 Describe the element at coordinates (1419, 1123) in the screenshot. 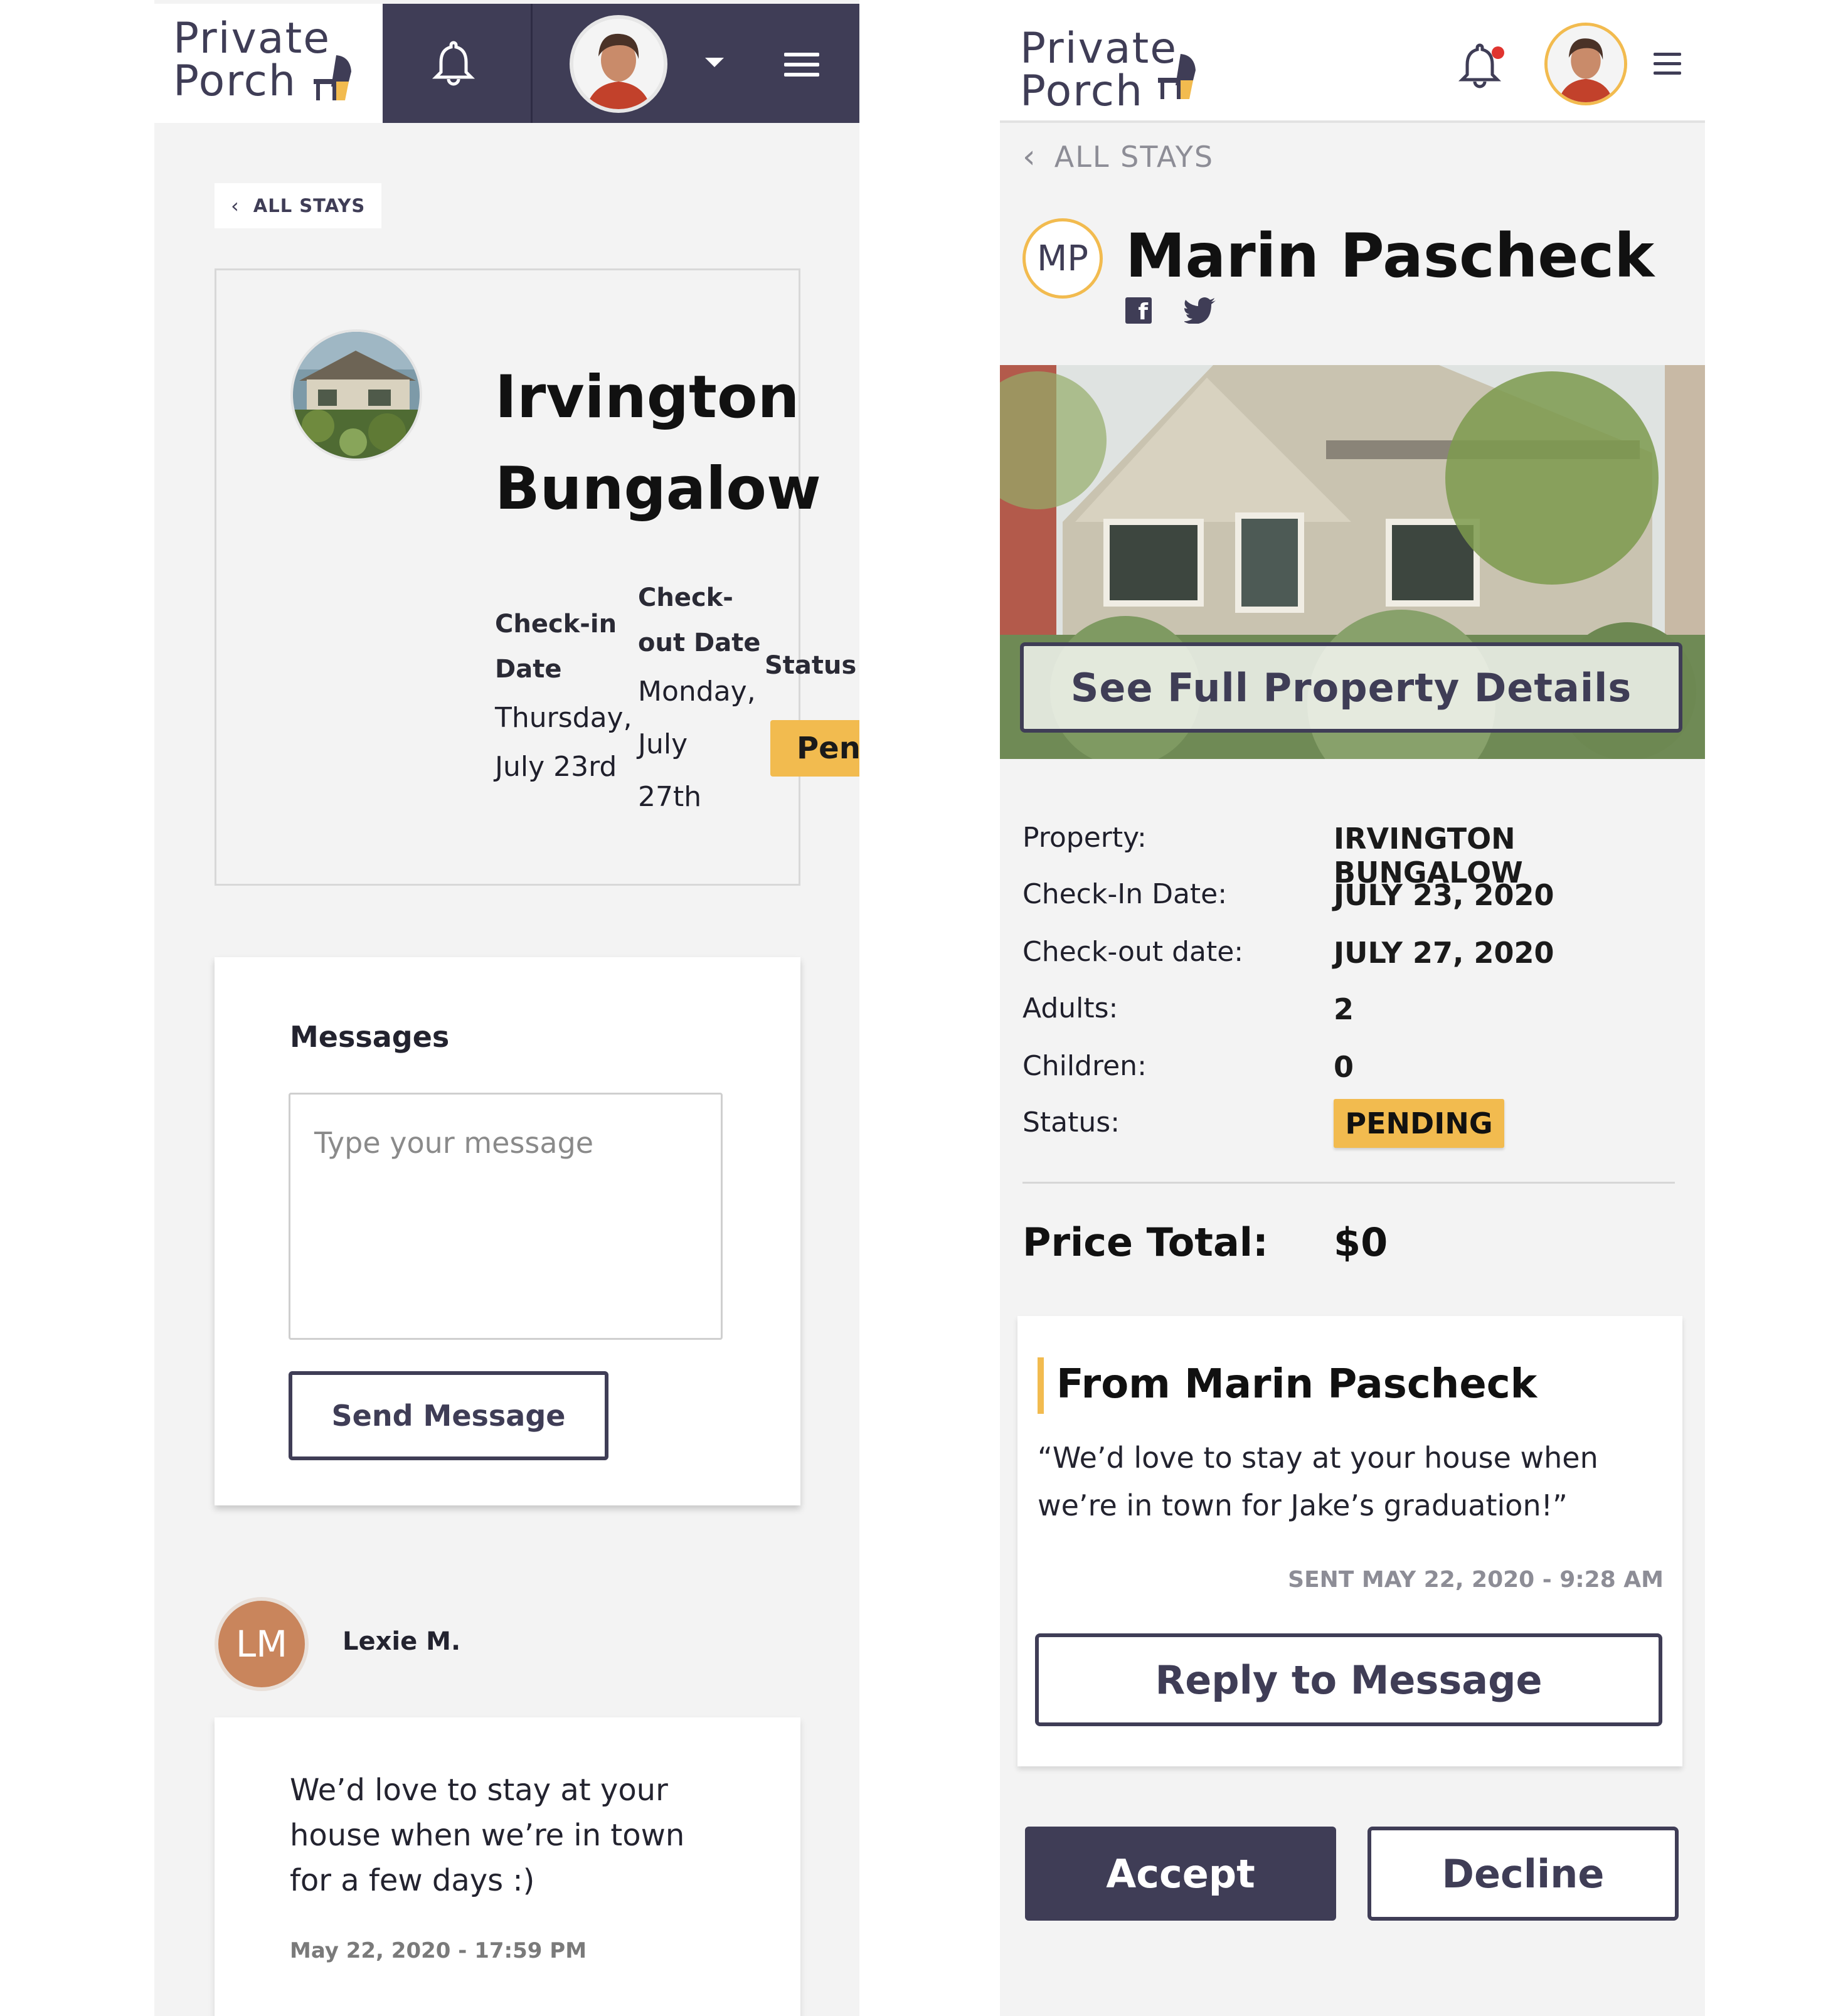

I see `status-badge: PENDING` at that location.